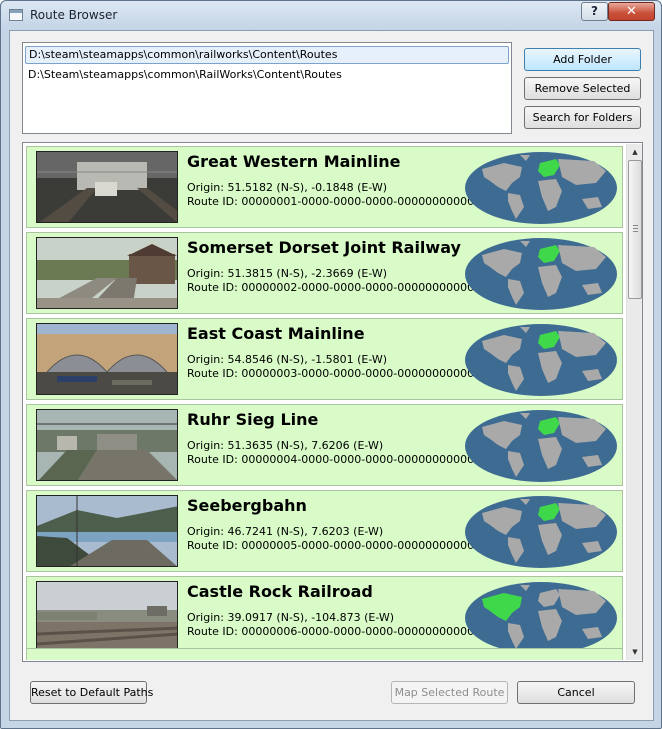 The width and height of the screenshot is (662, 729). Describe the element at coordinates (247, 505) in the screenshot. I see `route-name: Seebergbahn` at that location.